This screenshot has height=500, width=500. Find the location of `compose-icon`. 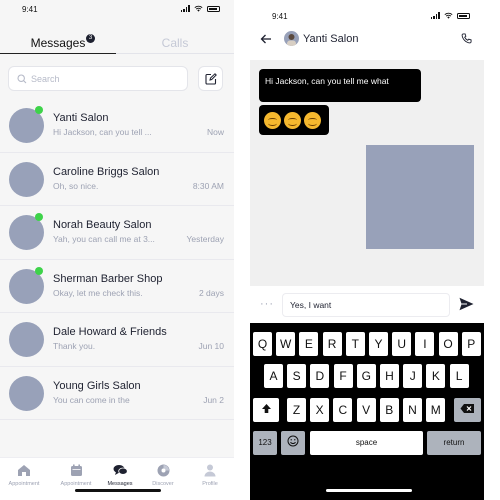

compose-icon is located at coordinates (211, 79).